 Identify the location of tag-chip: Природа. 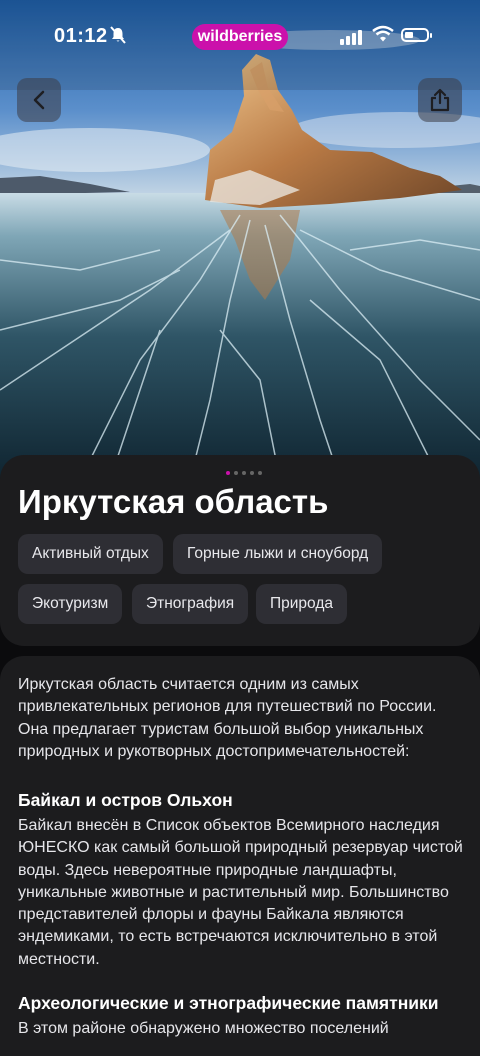
(301, 604).